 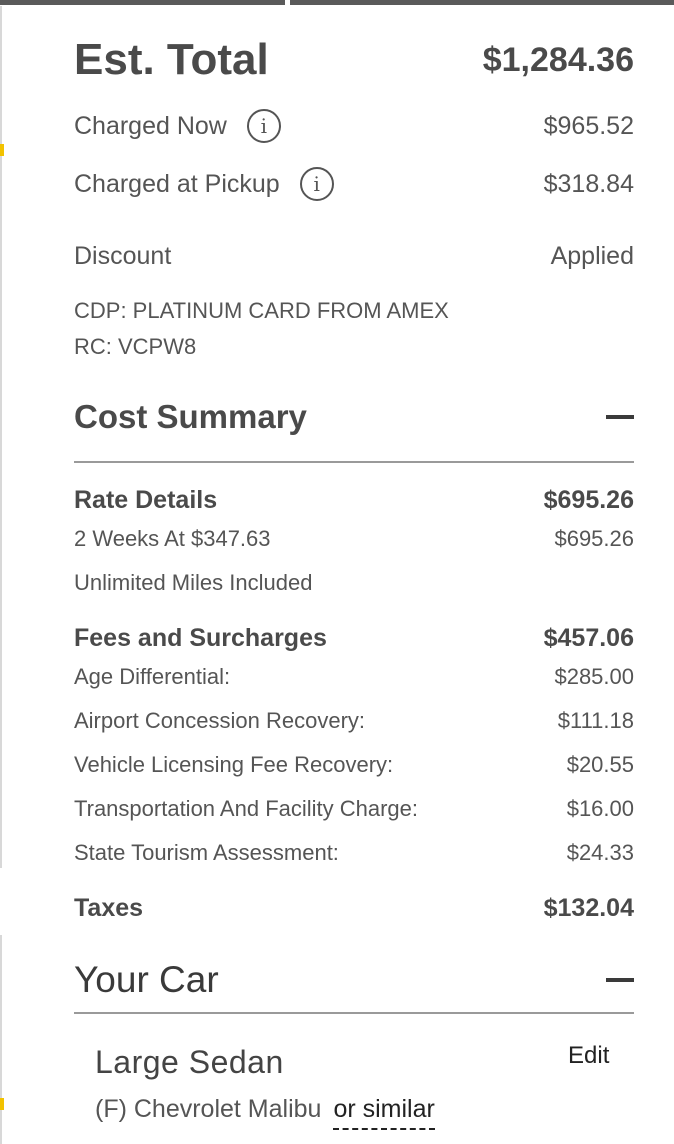 I want to click on top-progress-bar, so click(x=337, y=3).